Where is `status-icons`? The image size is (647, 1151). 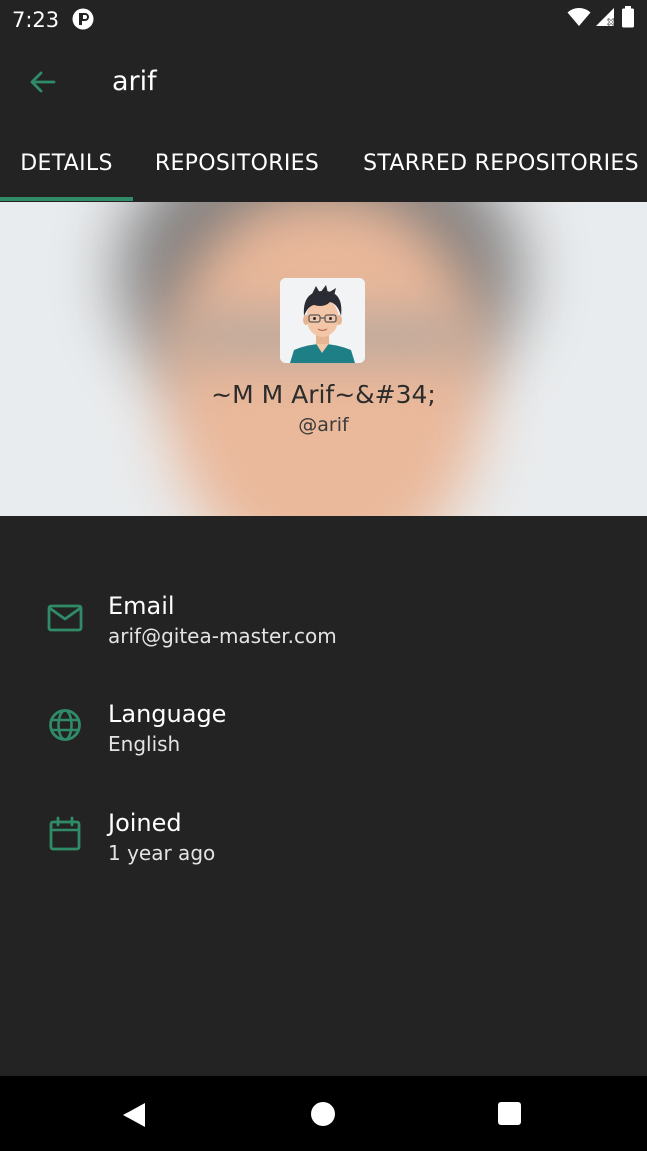 status-icons is located at coordinates (601, 19).